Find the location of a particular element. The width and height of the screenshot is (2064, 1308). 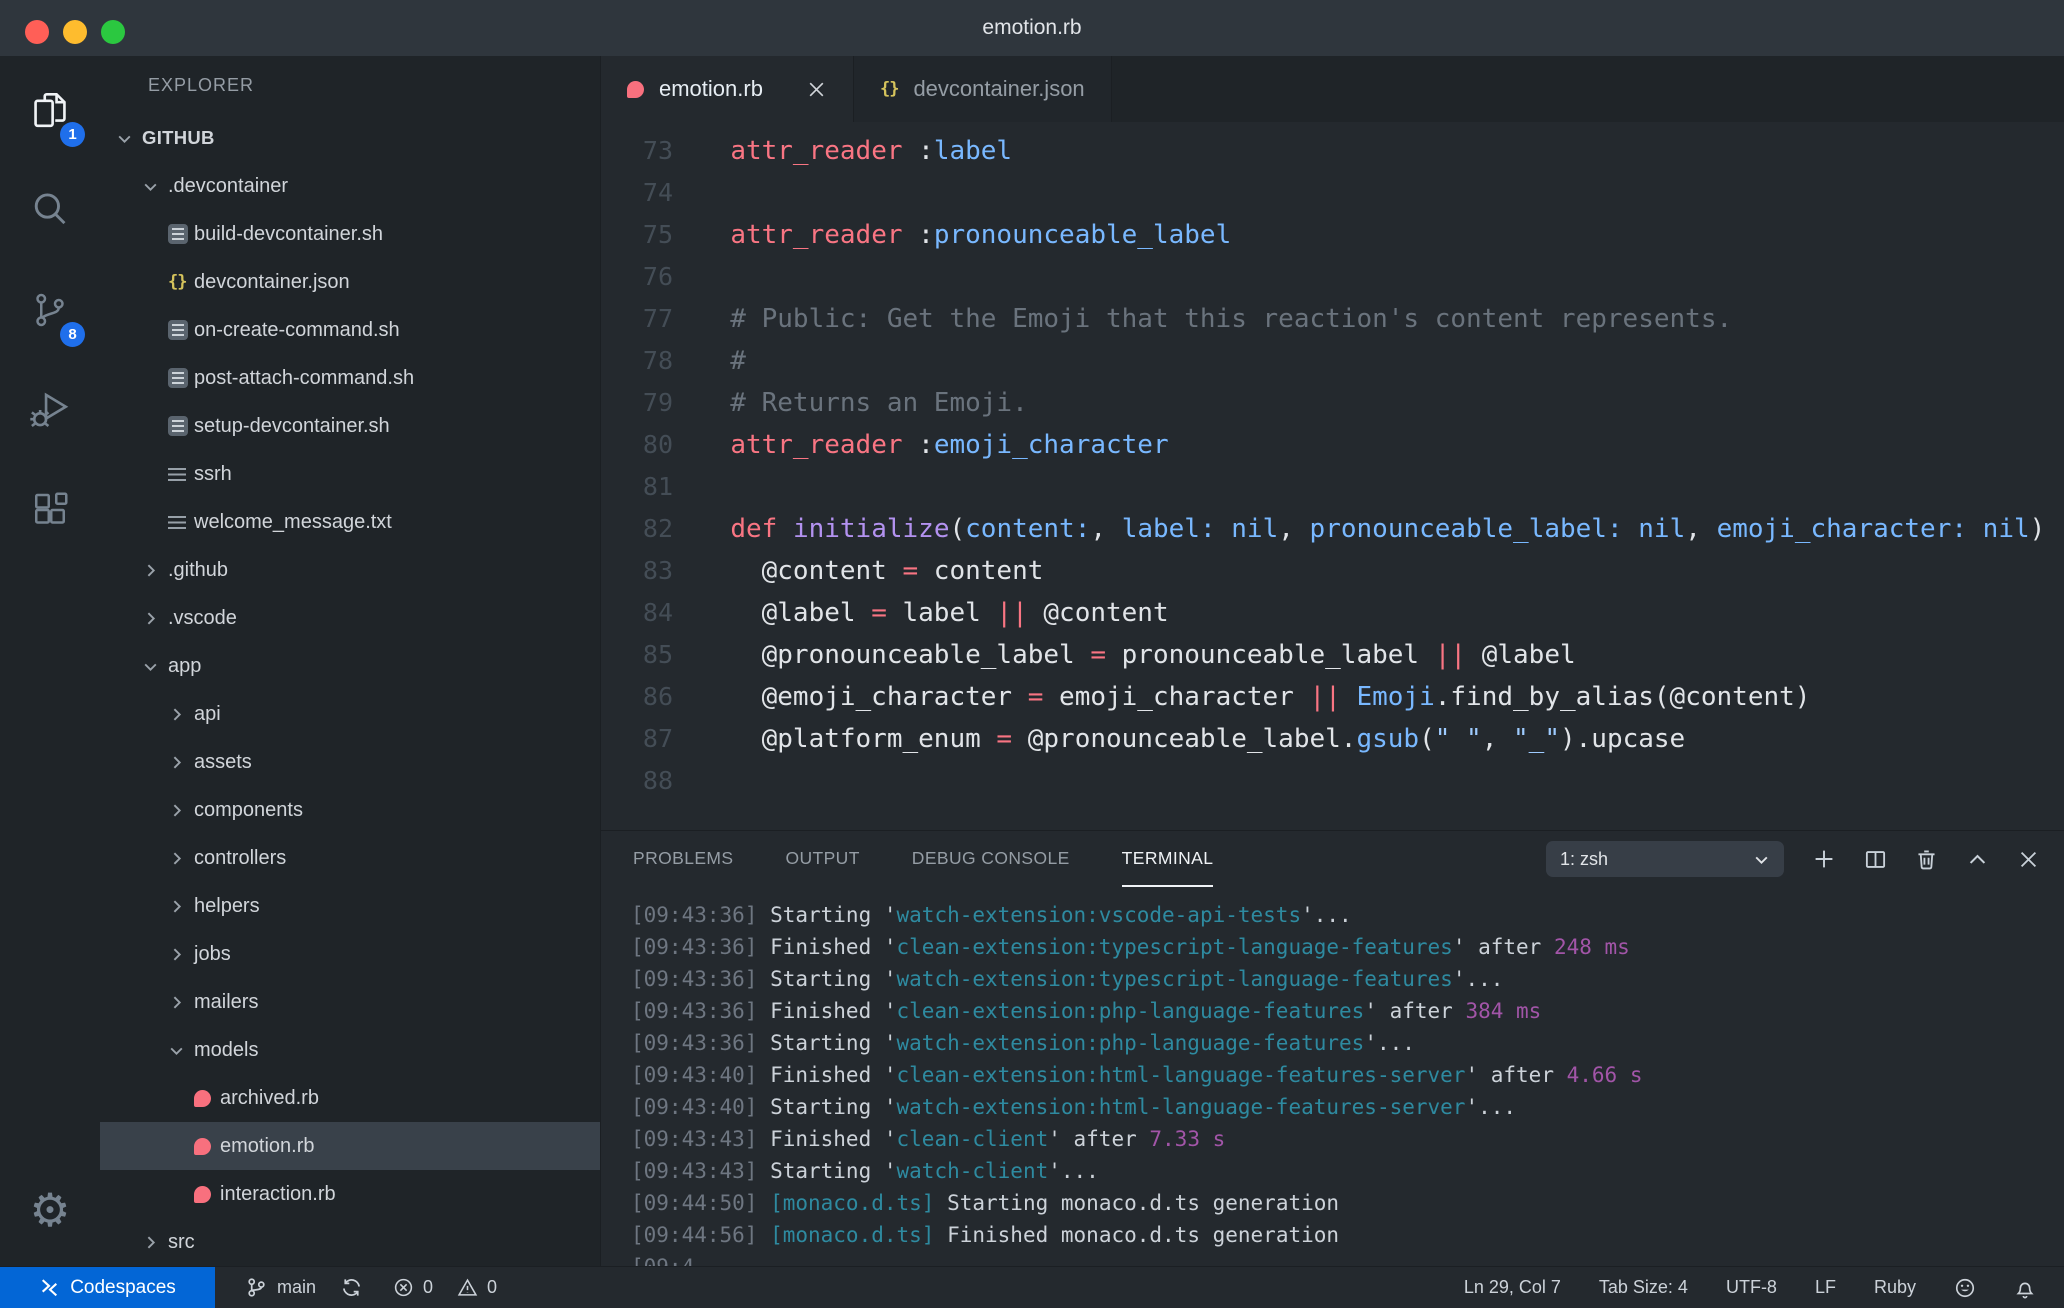

tab-emotion.rb: emotion.rb is located at coordinates (727, 89).